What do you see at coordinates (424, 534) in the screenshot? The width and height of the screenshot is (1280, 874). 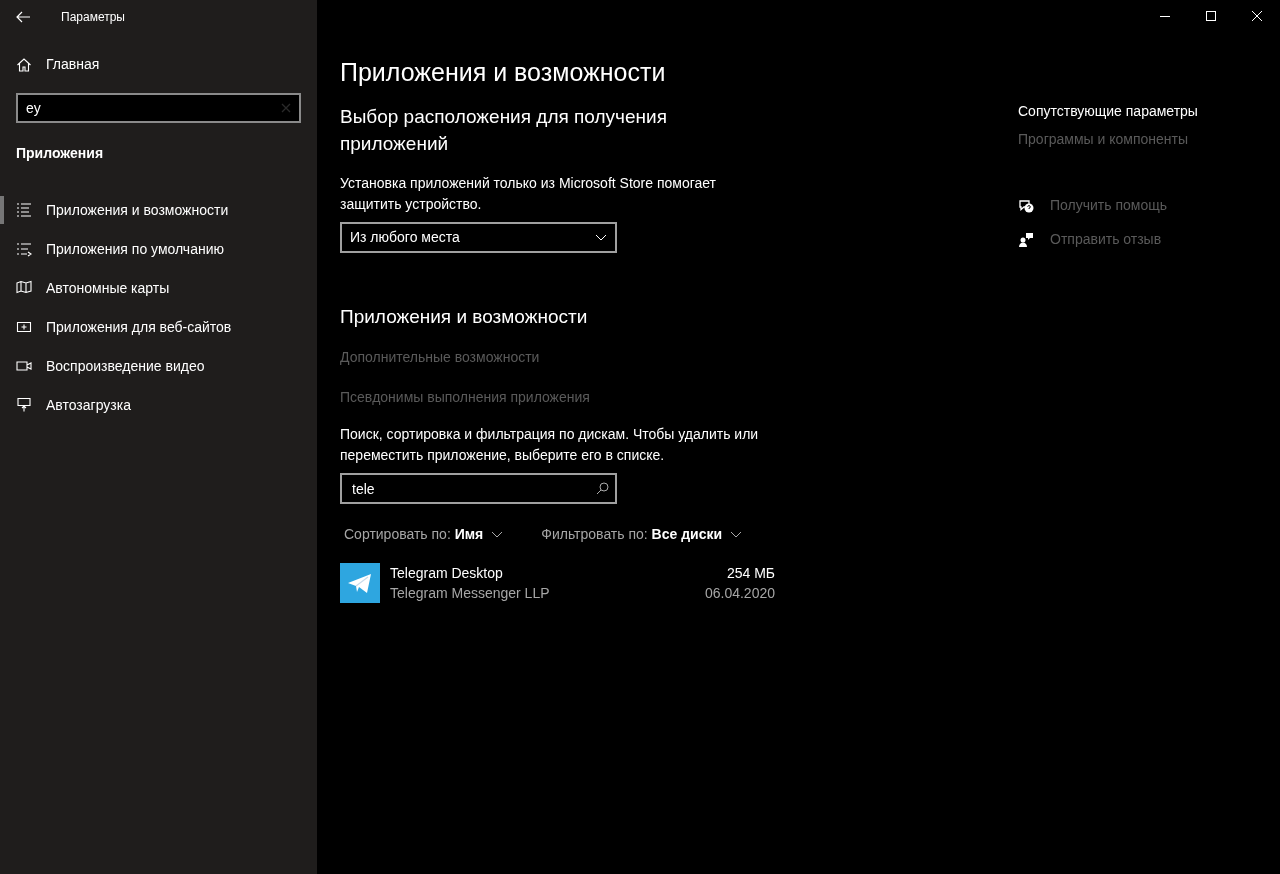 I see `sort-dropdown: Сортировать по: Имя` at bounding box center [424, 534].